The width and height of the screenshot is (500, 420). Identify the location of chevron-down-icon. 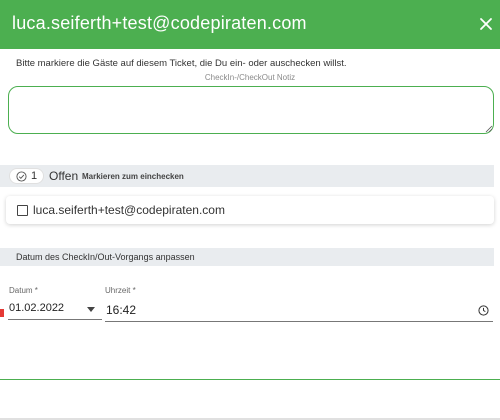
(91, 309).